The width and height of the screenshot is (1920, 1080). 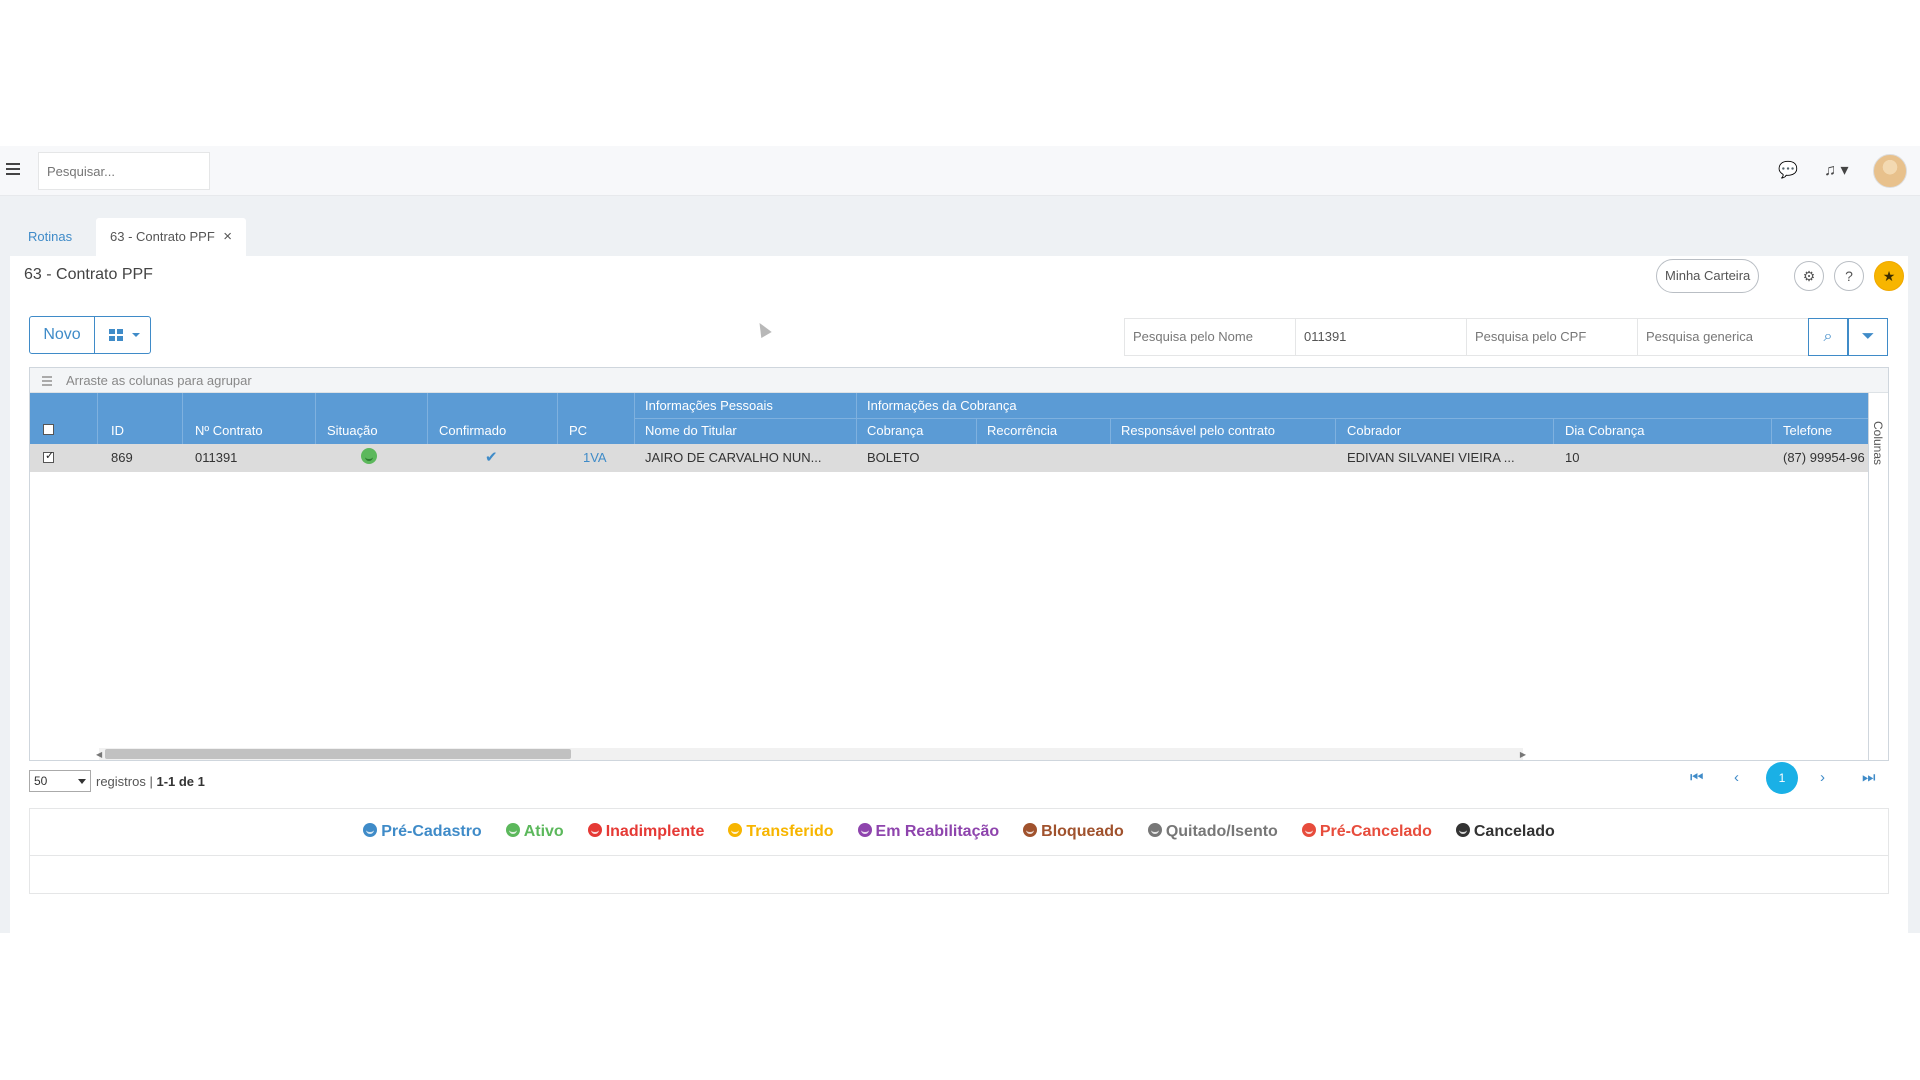 I want to click on cell-dia-cobranca: 10, so click(x=1572, y=457).